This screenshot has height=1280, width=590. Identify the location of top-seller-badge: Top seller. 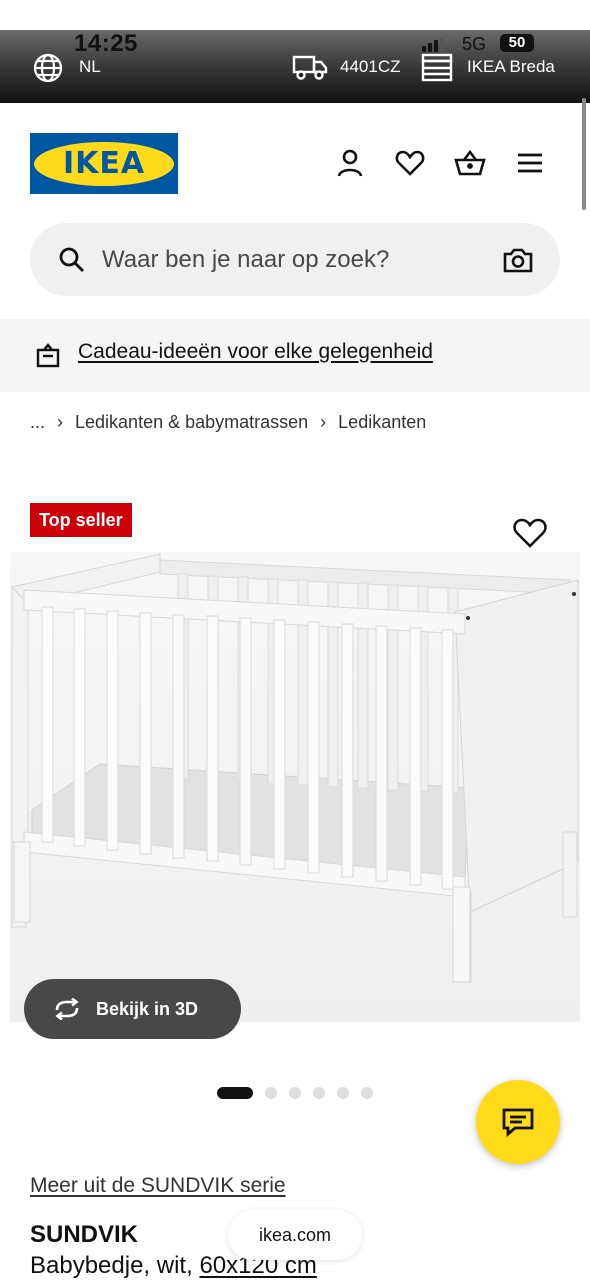
(81, 520).